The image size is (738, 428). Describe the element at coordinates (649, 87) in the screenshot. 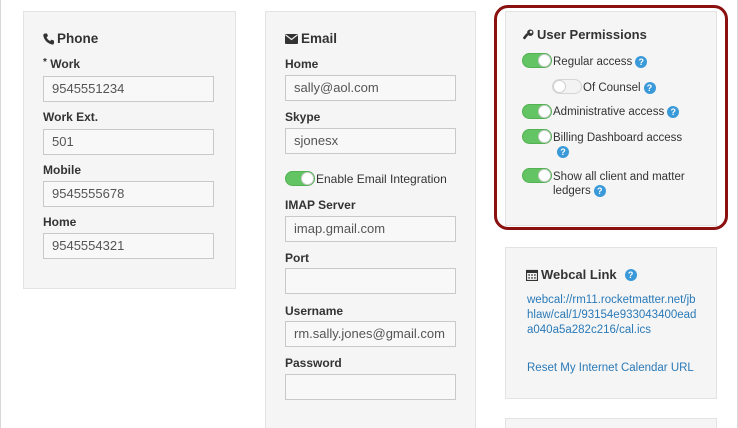

I see `of-counsel-help-icon: ?` at that location.